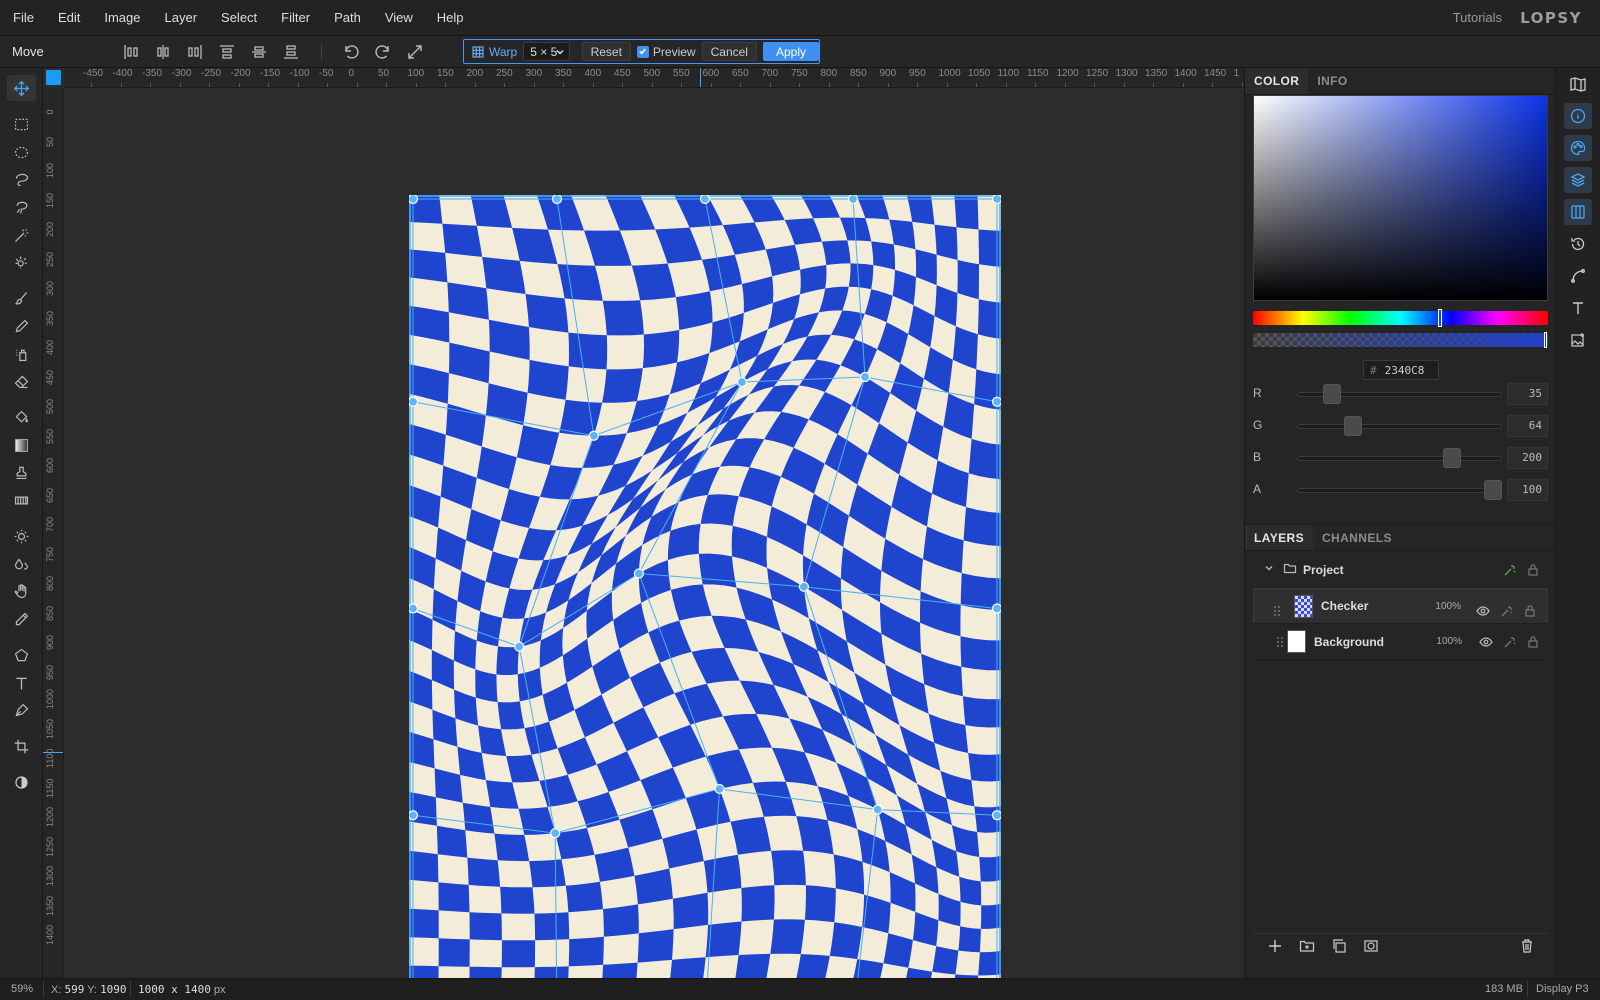 Image resolution: width=1600 pixels, height=1000 pixels. Describe the element at coordinates (21, 536) in the screenshot. I see `dodge-tool` at that location.